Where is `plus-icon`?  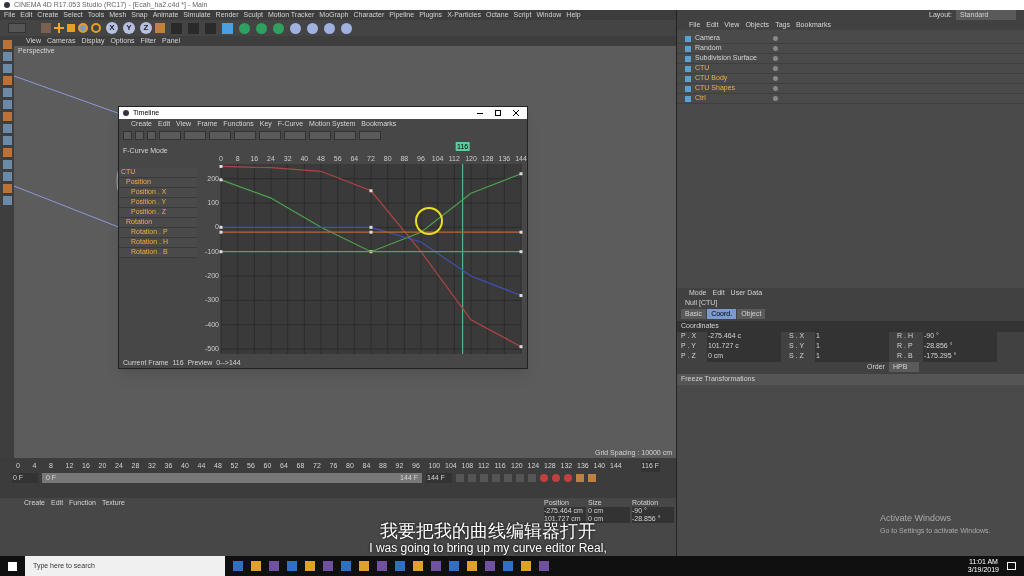 plus-icon is located at coordinates (59, 28).